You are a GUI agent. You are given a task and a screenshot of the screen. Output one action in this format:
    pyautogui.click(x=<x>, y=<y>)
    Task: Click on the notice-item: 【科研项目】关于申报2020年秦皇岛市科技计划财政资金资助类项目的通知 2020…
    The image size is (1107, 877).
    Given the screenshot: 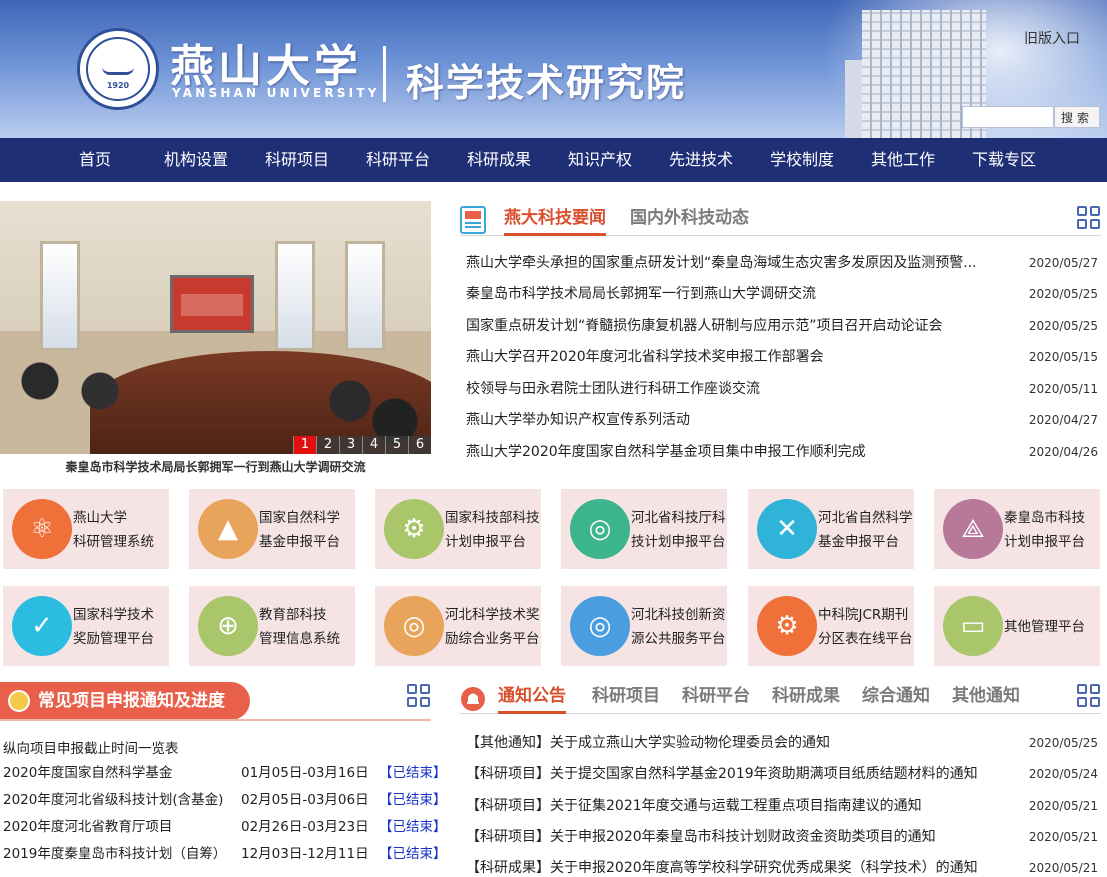 What is the action you would take?
    pyautogui.click(x=782, y=837)
    